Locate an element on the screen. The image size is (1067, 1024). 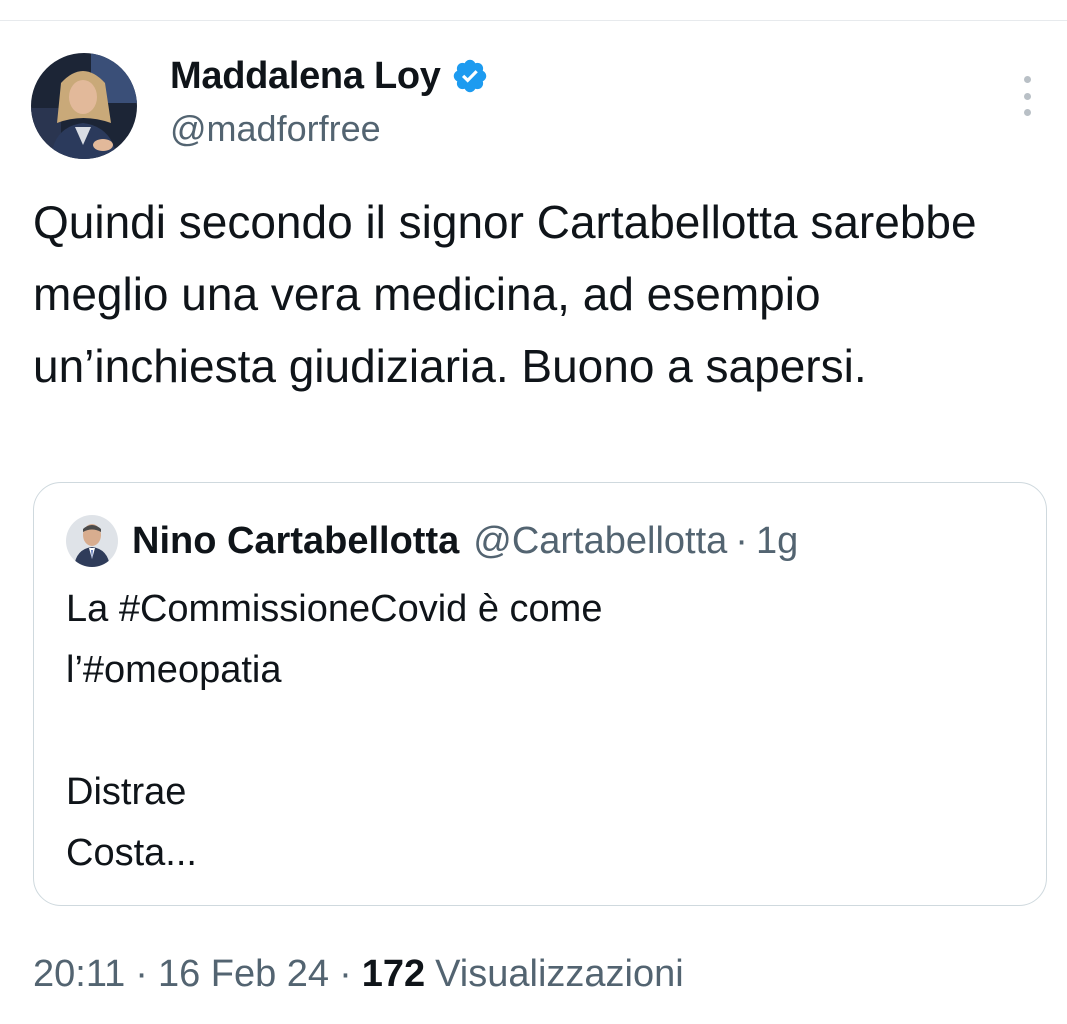
tweet-meta: 20:11 · 16 Feb 24 · 172 Visualizzazioni is located at coordinates (358, 974).